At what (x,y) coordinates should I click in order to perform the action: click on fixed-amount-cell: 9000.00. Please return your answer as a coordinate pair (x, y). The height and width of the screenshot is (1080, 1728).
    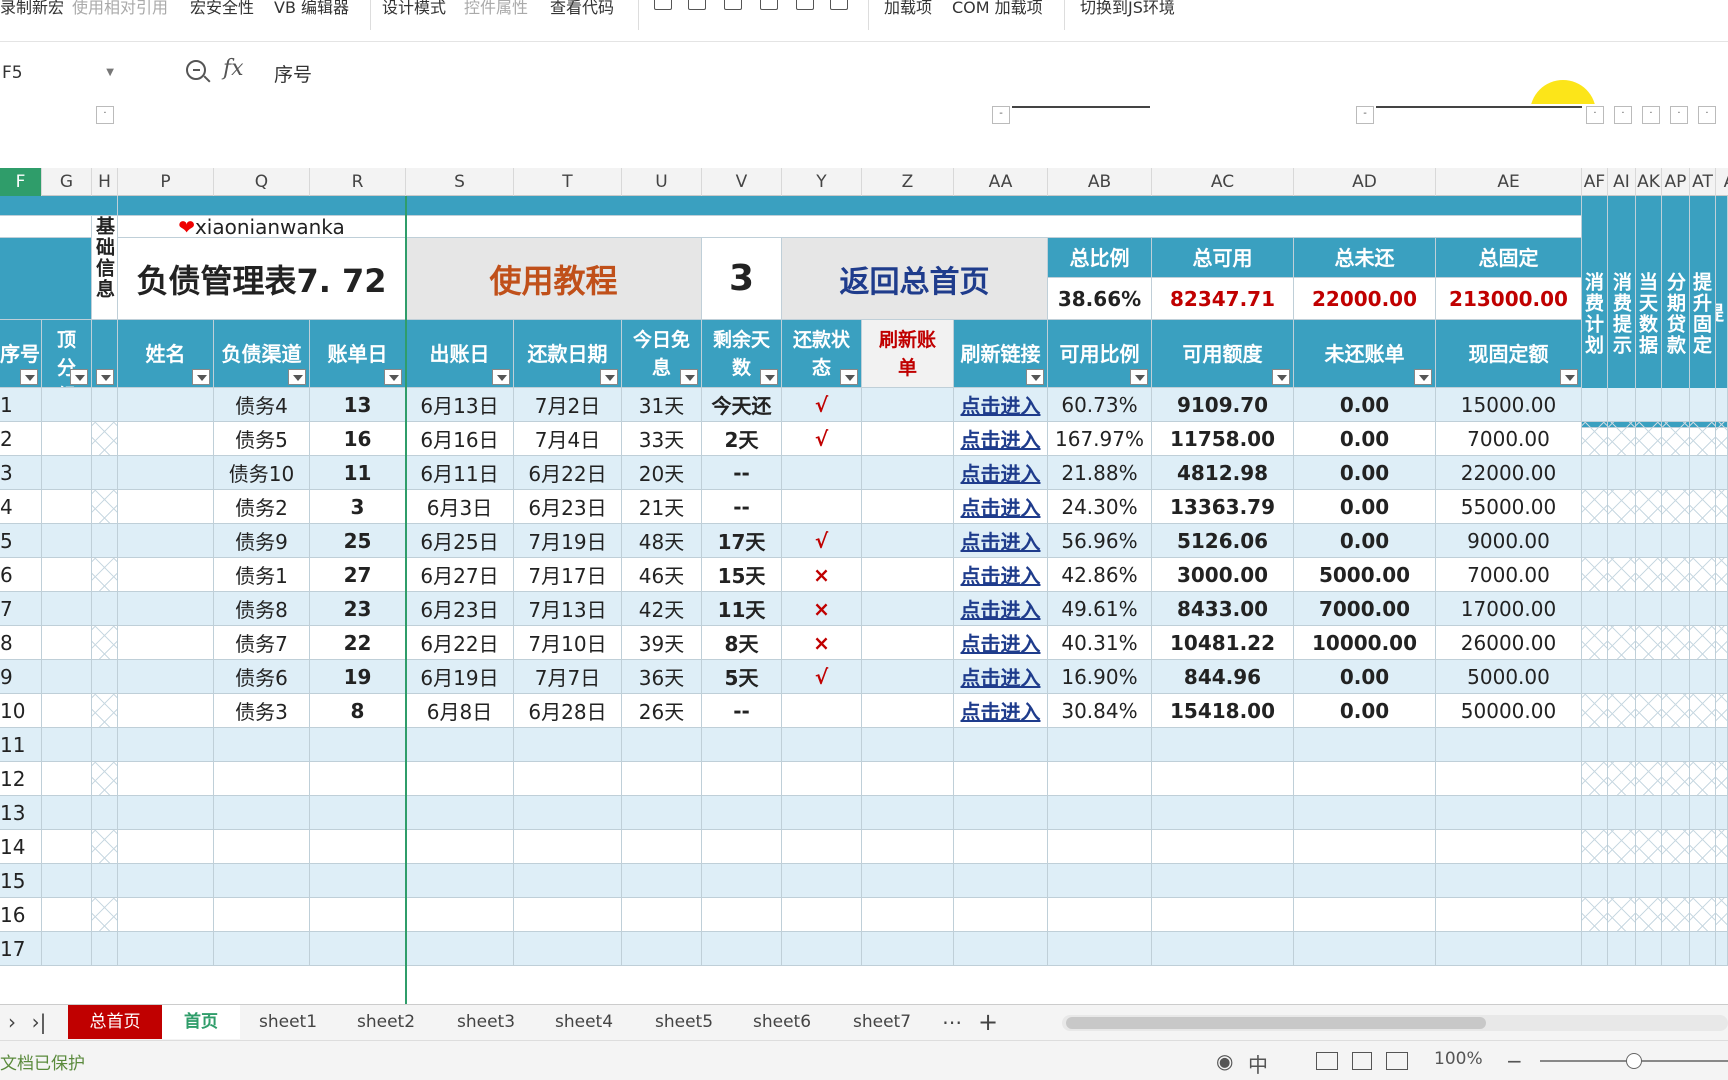
    Looking at the image, I should click on (1509, 541).